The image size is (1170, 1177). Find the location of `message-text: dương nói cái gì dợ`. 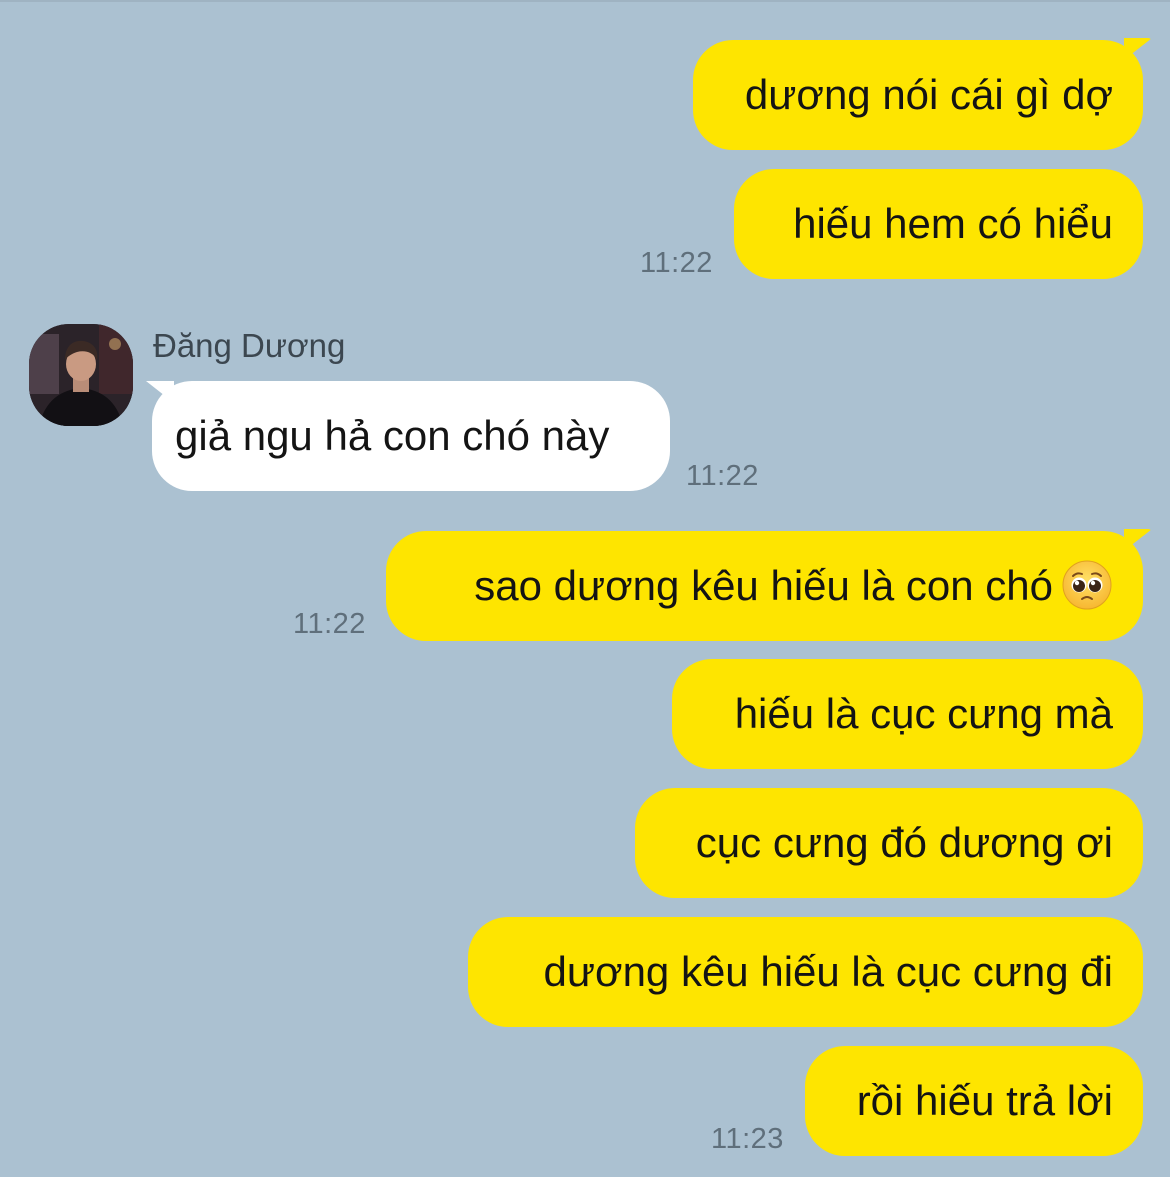

message-text: dương nói cái gì dợ is located at coordinates (928, 94).